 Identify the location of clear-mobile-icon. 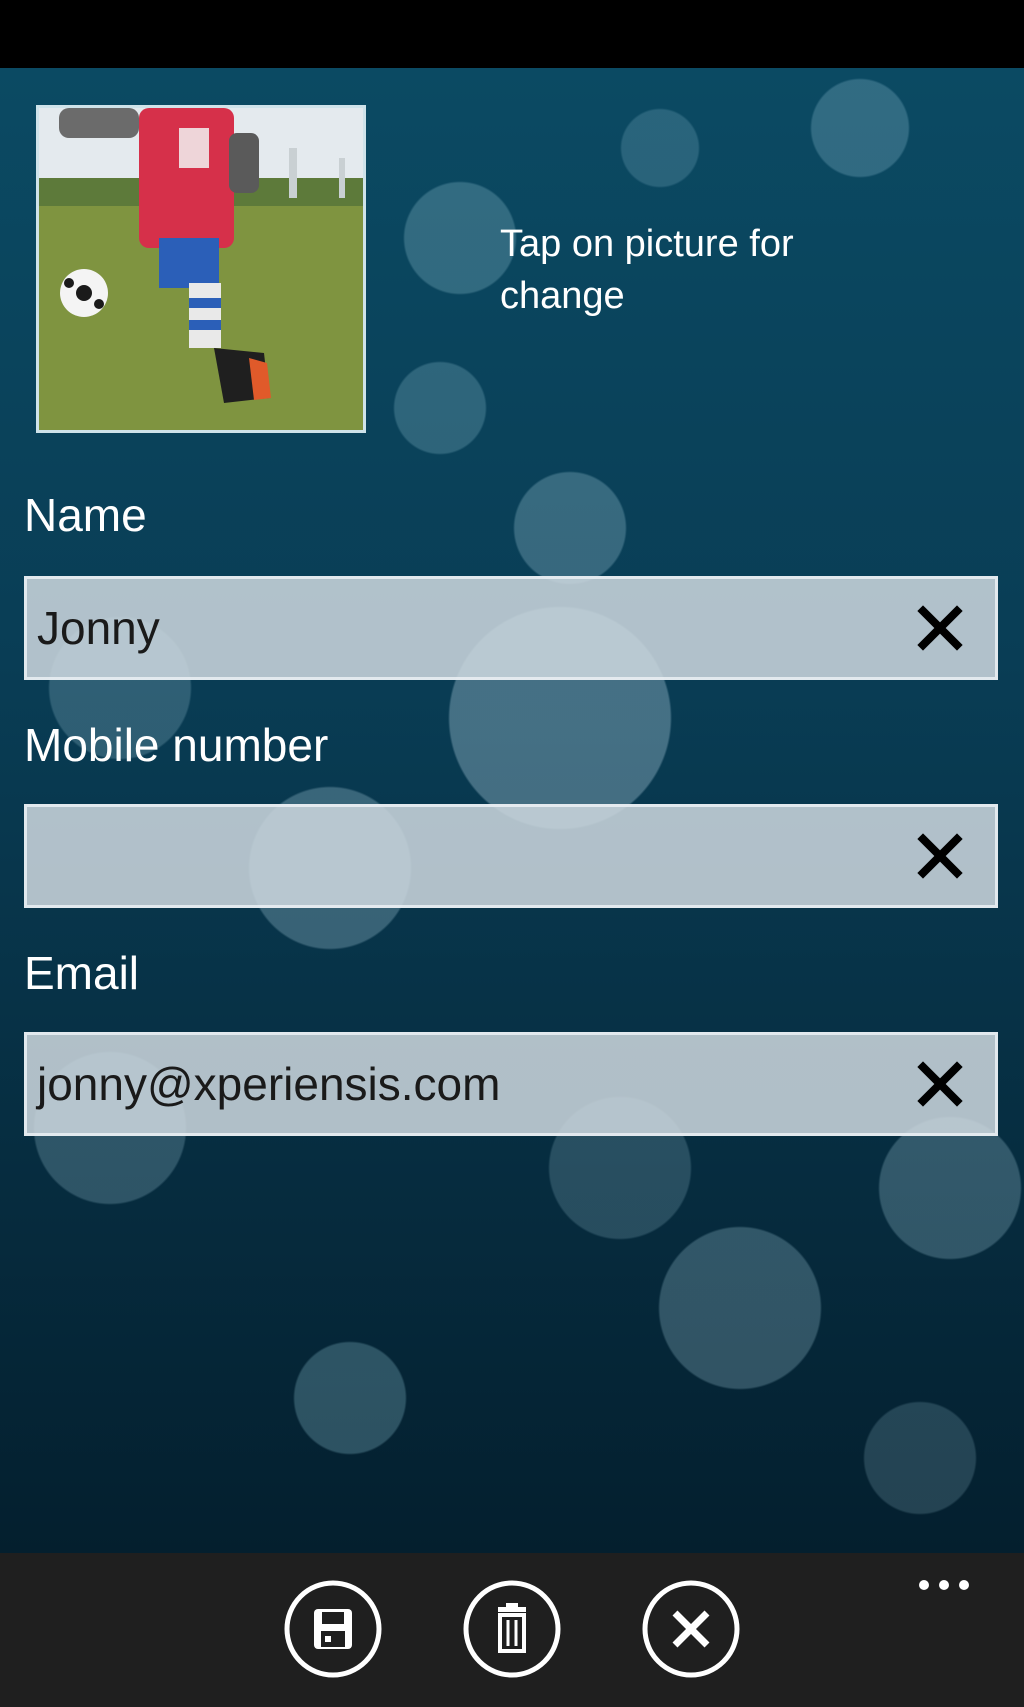
(940, 856).